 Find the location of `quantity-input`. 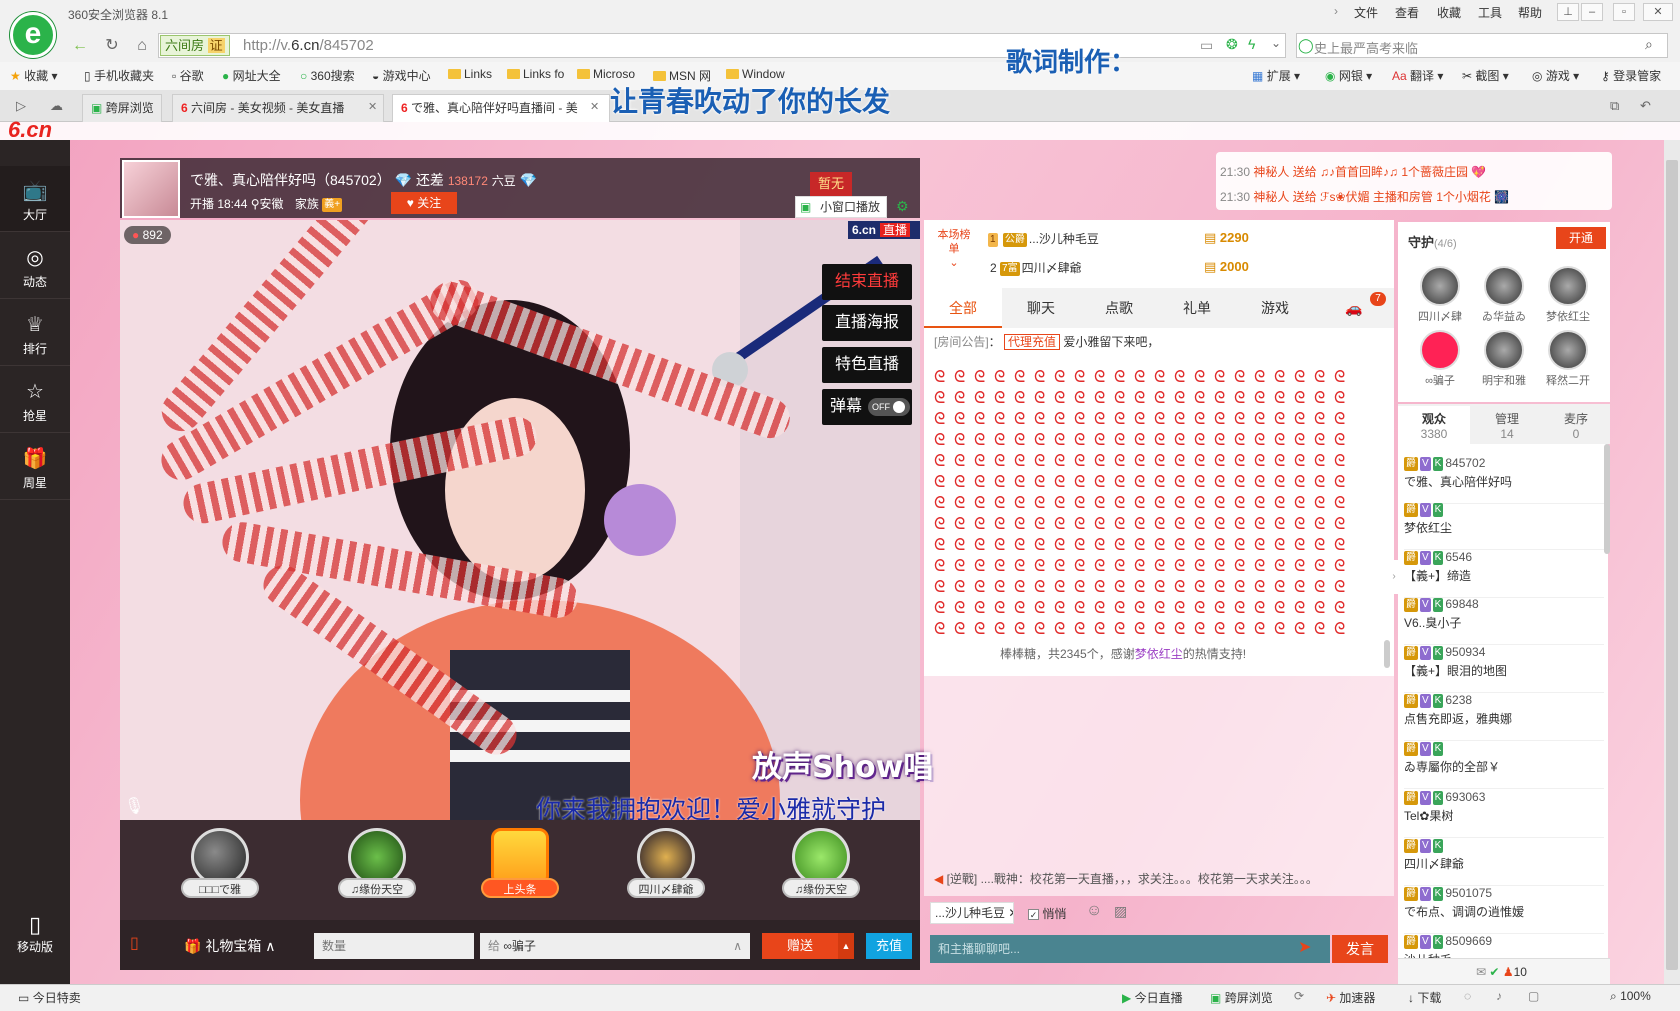

quantity-input is located at coordinates (394, 946).